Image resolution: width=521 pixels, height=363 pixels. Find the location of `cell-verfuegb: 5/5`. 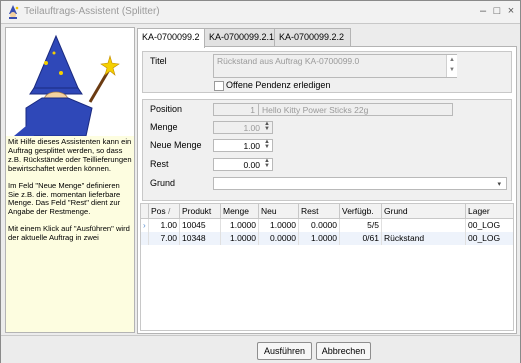

cell-verfuegb: 5/5 is located at coordinates (361, 225).